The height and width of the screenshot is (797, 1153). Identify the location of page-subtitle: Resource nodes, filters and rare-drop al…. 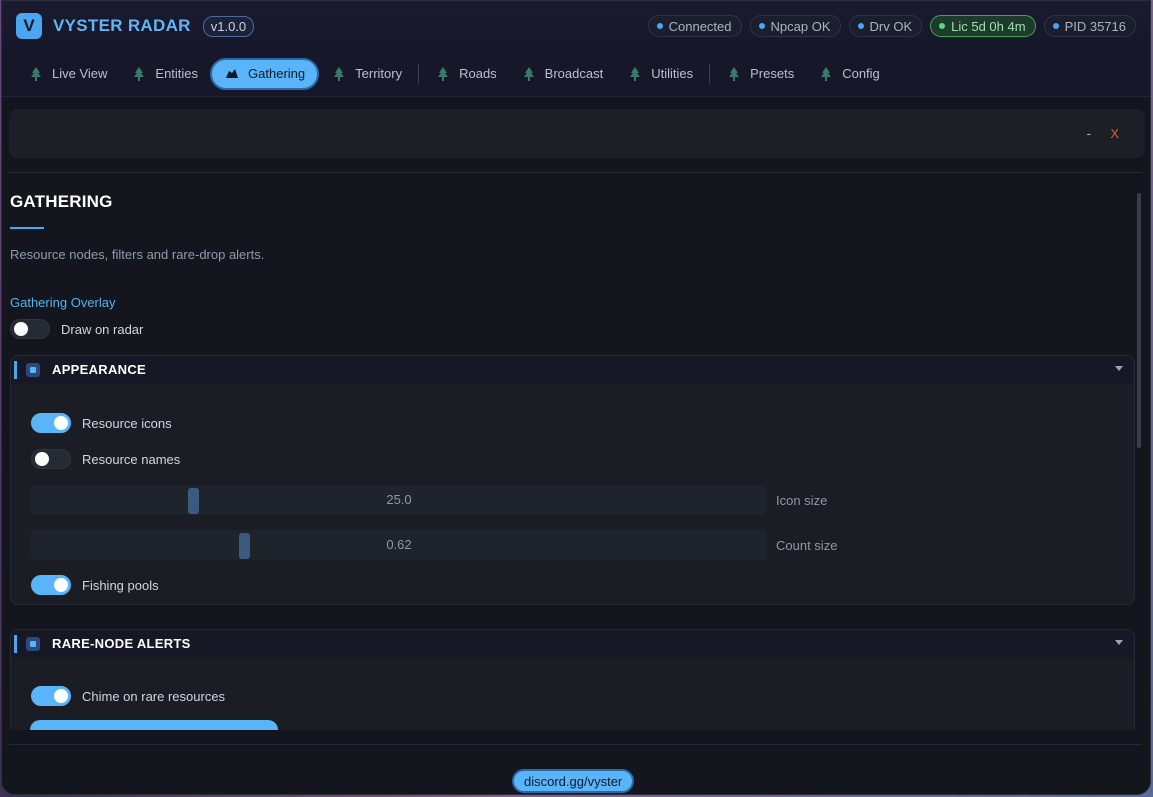
(137, 254).